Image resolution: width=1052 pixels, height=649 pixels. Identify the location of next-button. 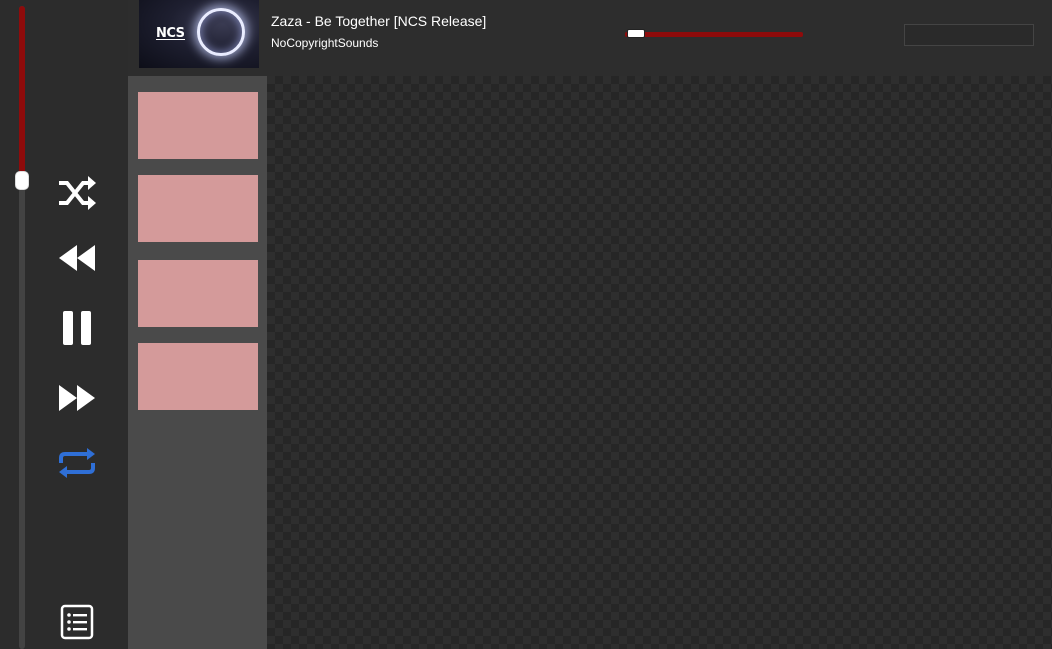
(77, 398).